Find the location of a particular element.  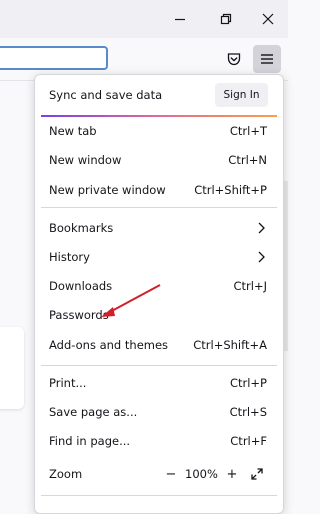

annotation-arrow is located at coordinates (131, 300).